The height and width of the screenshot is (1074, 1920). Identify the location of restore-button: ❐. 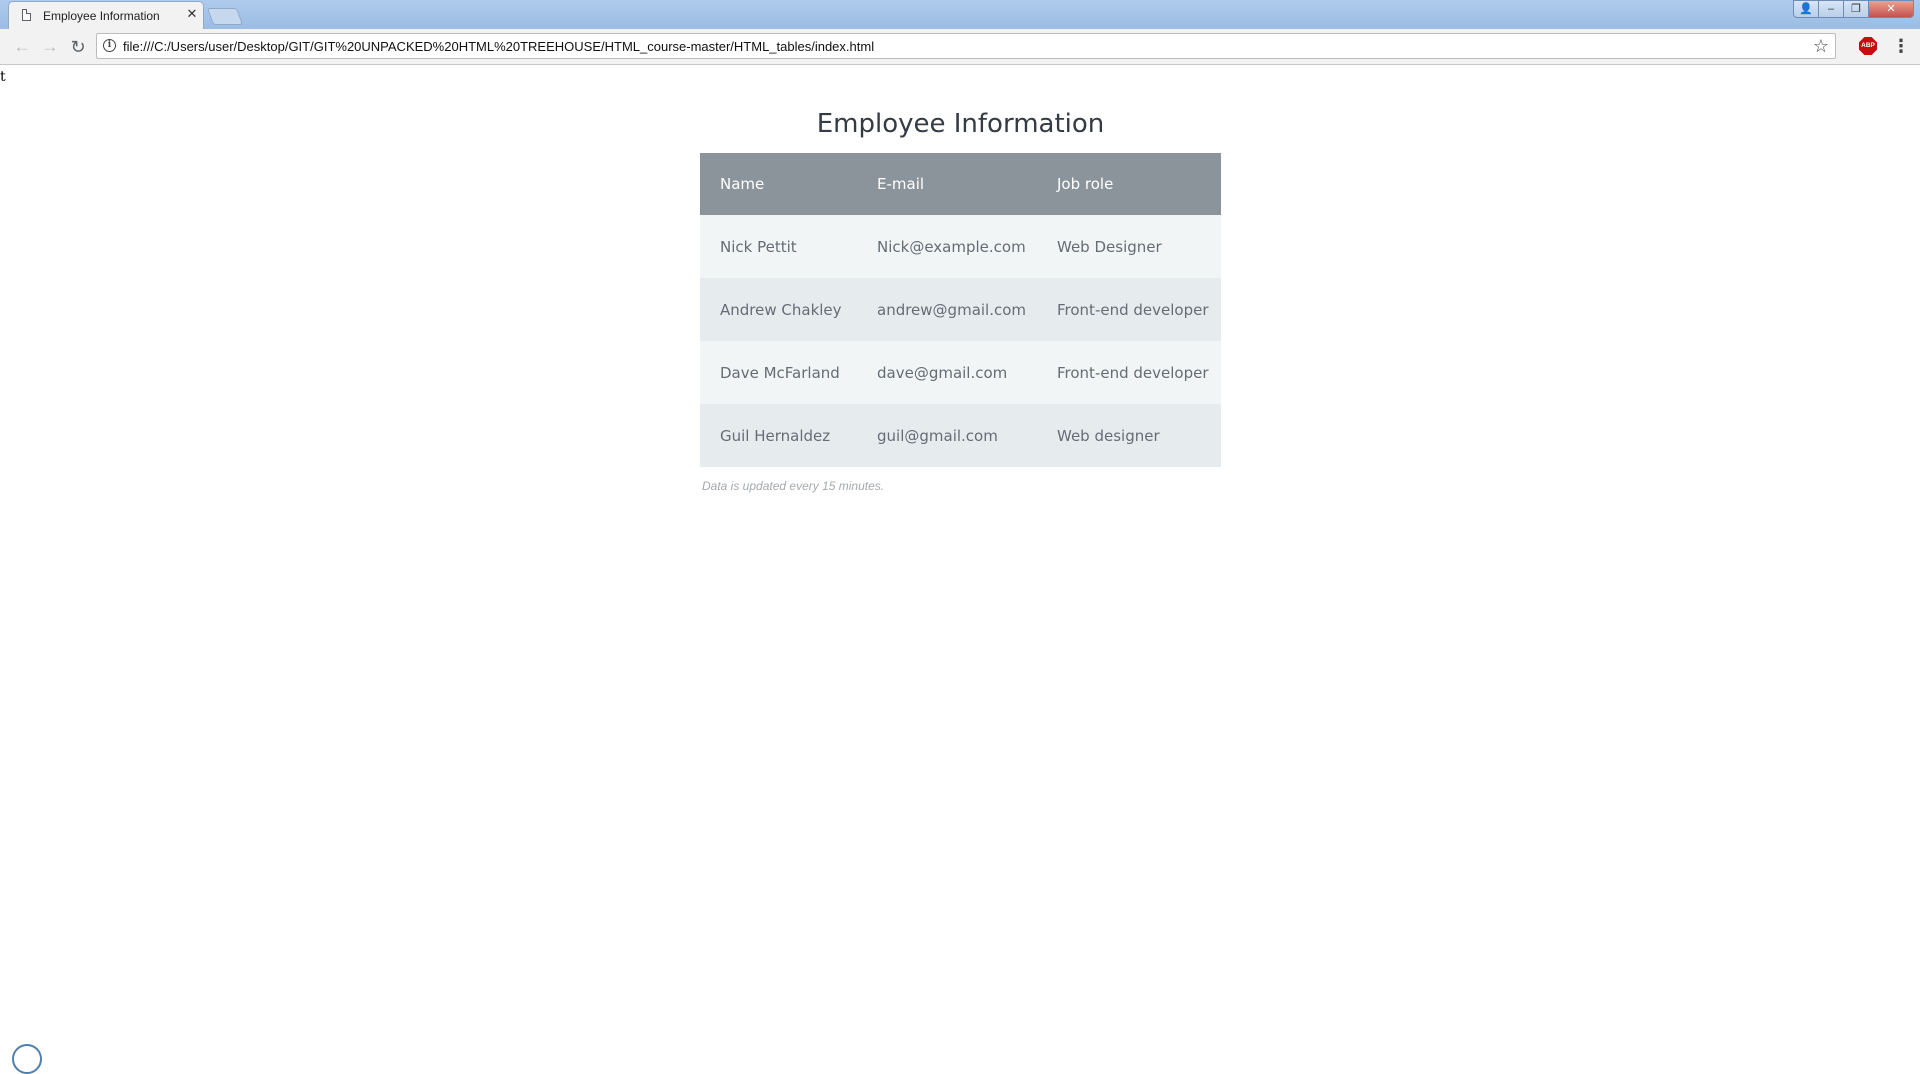
(1856, 9).